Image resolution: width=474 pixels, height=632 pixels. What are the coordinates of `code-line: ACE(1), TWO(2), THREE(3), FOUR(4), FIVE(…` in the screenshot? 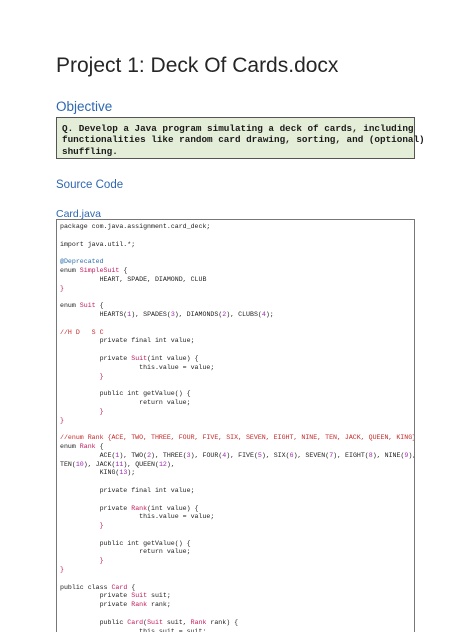 It's located at (237, 456).